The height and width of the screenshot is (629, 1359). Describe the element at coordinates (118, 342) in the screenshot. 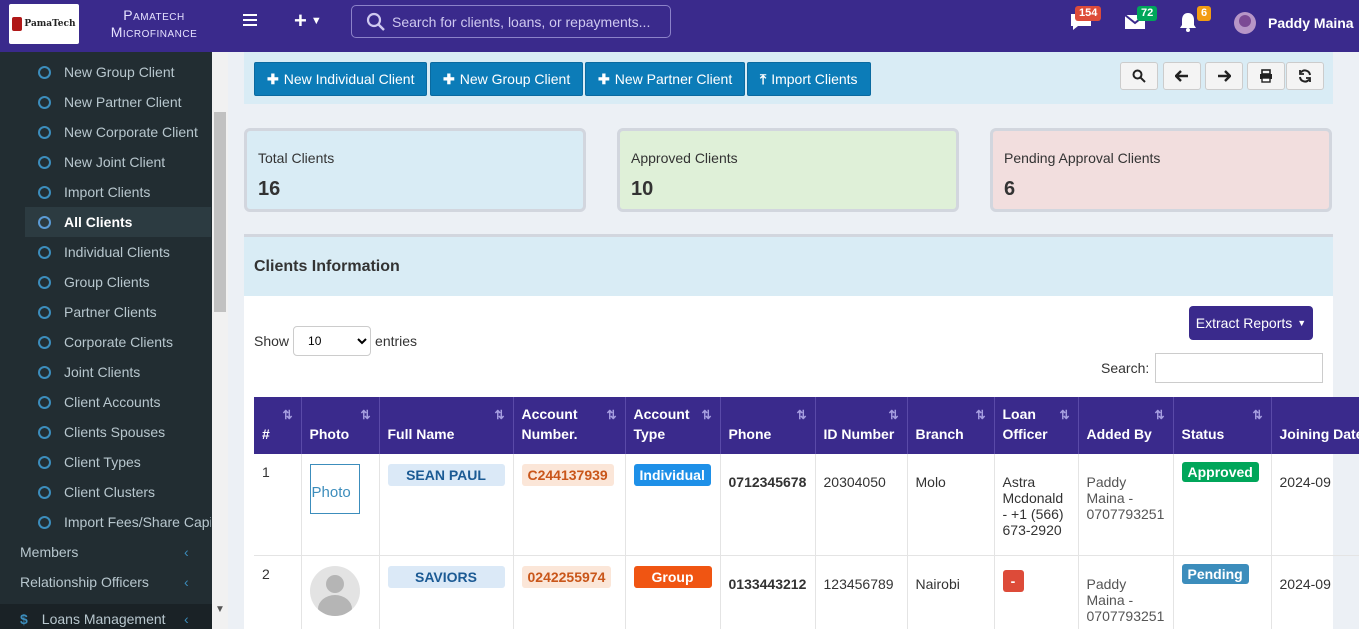

I see `sidebar-item-corporate-clients: Corporate Clients` at that location.